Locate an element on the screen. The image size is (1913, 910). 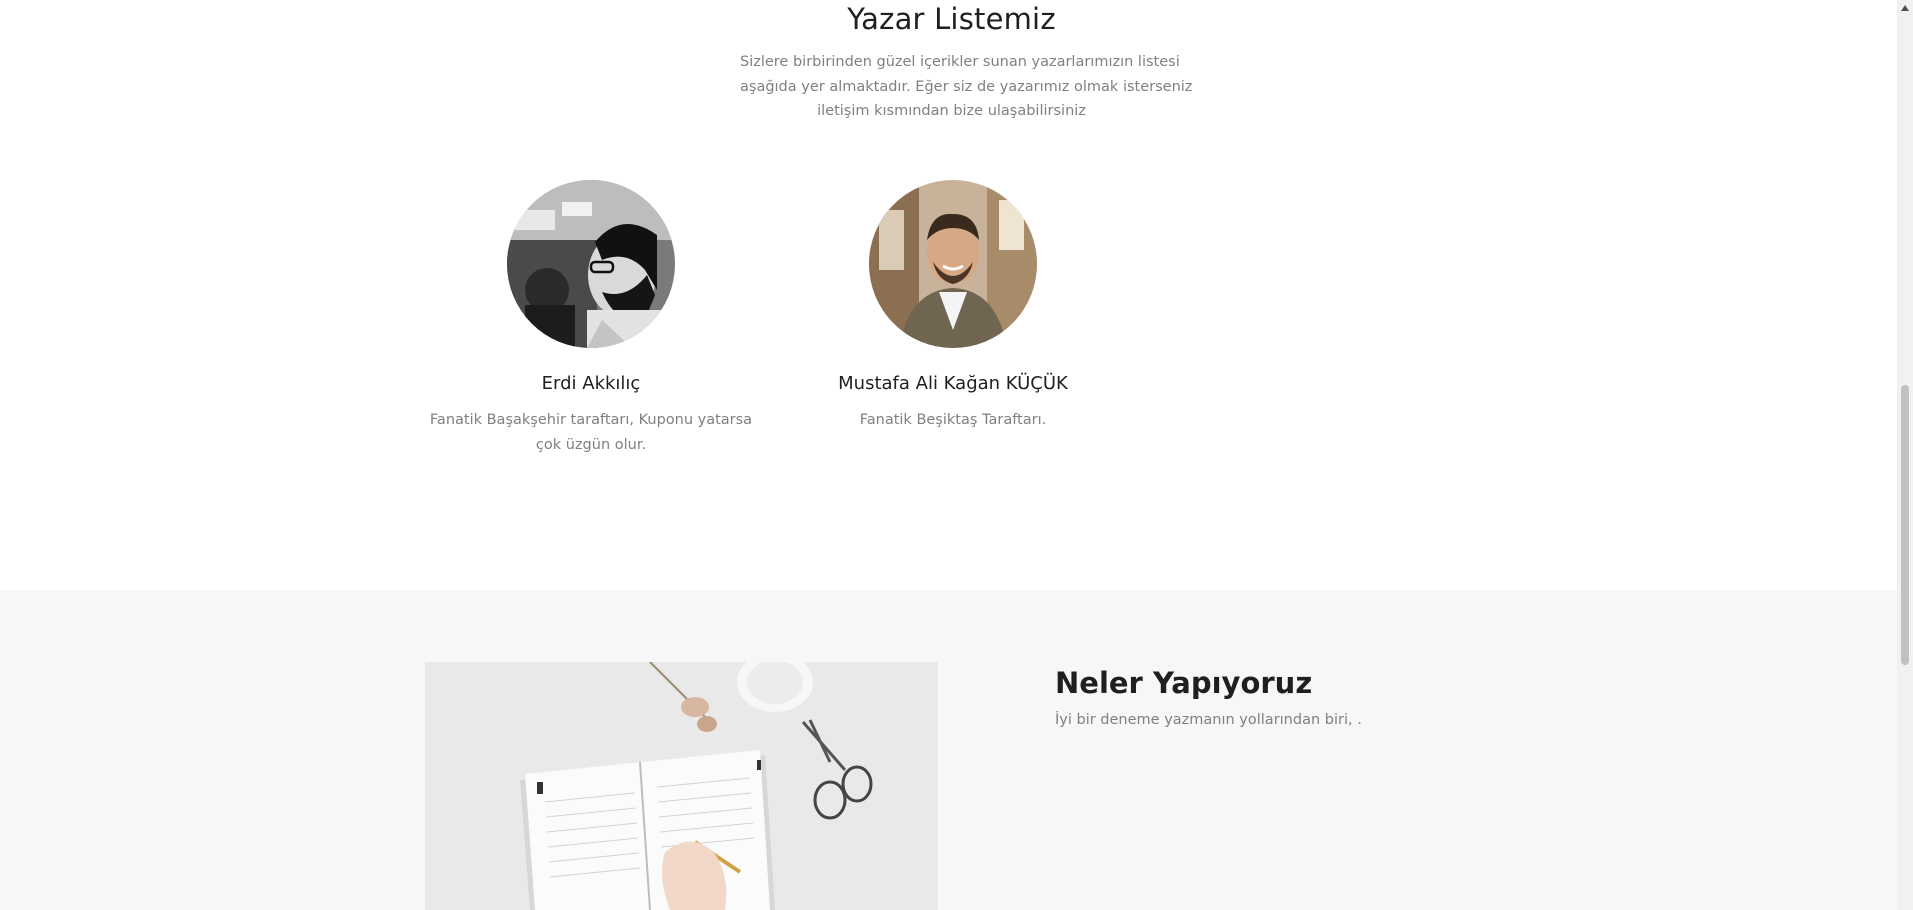
author-name: Mustafa Ali Kağan KÜÇÜK is located at coordinates (953, 383).